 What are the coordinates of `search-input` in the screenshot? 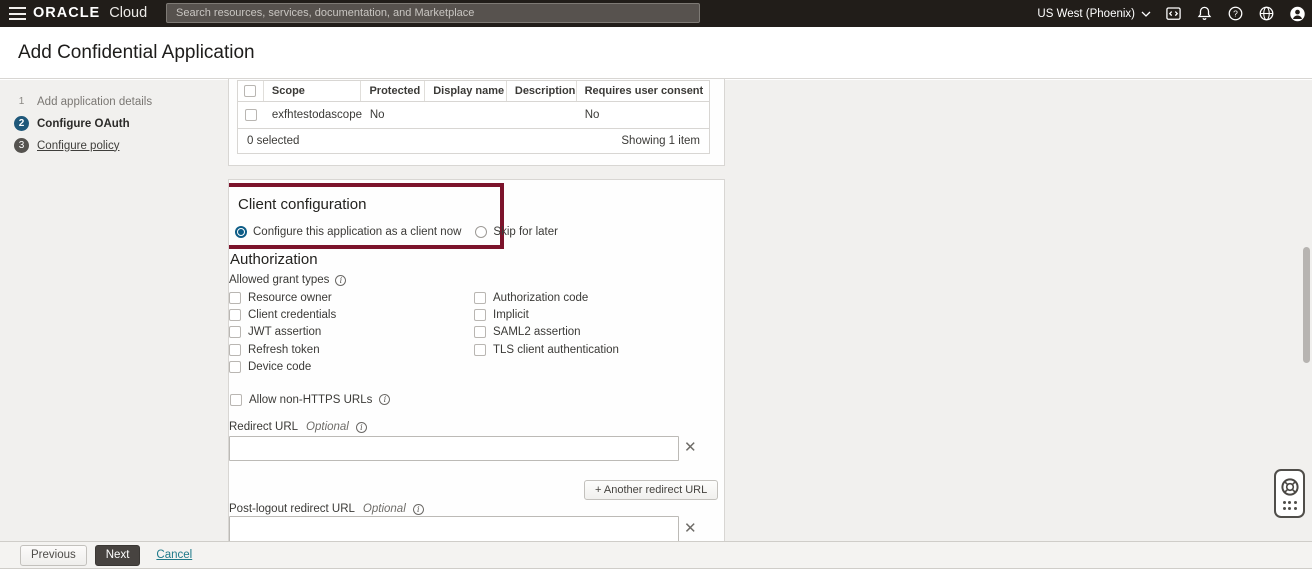 It's located at (433, 13).